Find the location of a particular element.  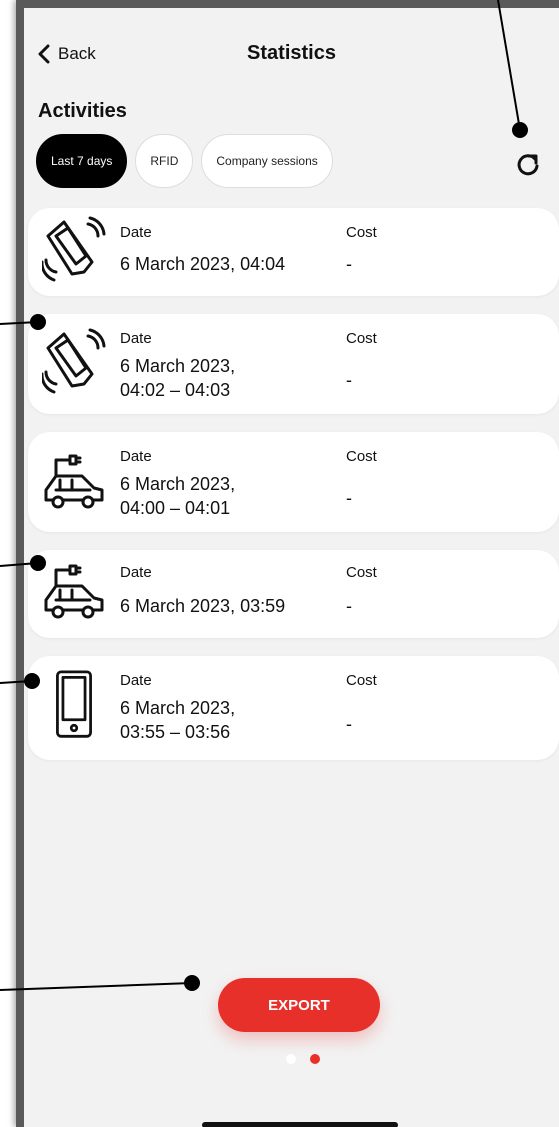

date-value-line2: 04:00 – 04:01 is located at coordinates (175, 508).